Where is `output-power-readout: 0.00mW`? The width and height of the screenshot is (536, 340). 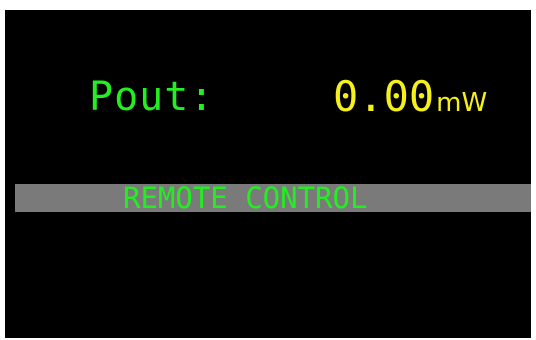
output-power-readout: 0.00mW is located at coordinates (410, 97).